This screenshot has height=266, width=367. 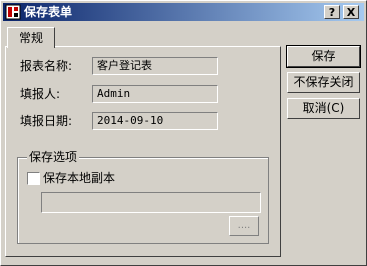 I want to click on window-title: 保存表单, so click(x=48, y=12).